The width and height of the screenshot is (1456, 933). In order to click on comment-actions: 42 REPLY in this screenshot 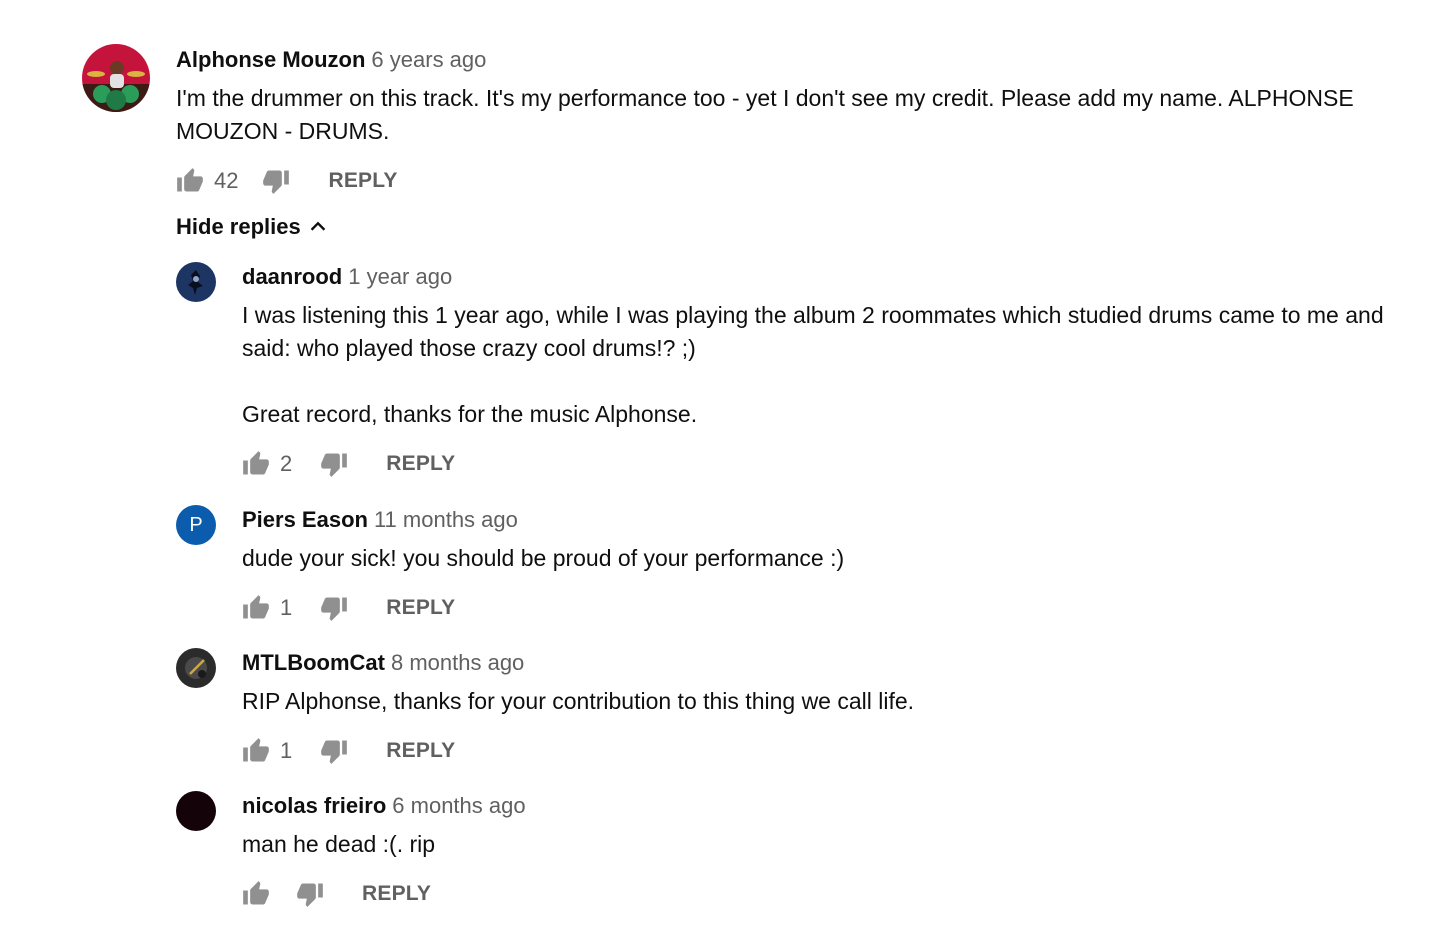, I will do `click(287, 181)`.